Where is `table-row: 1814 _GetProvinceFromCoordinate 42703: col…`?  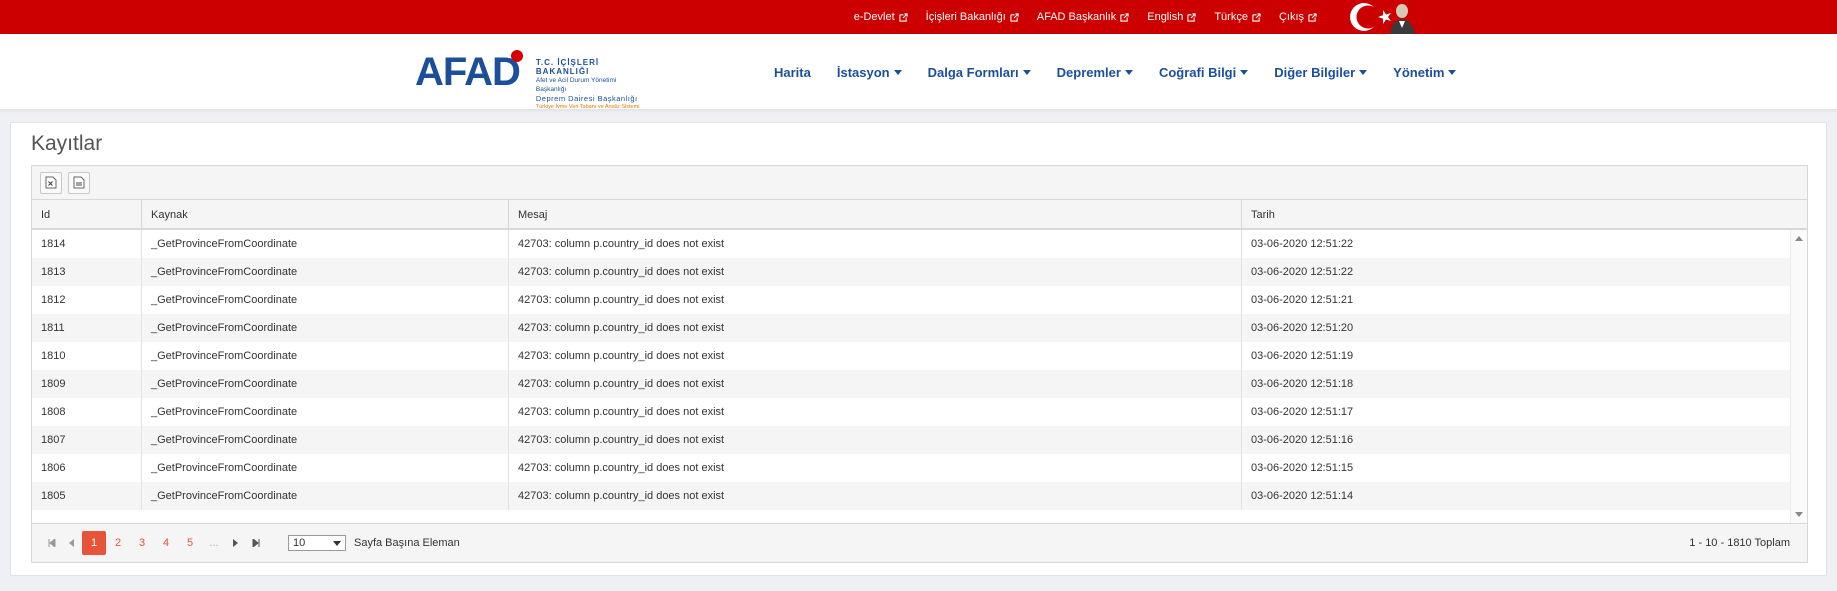
table-row: 1814 _GetProvinceFromCoordinate 42703: col… is located at coordinates (911, 244).